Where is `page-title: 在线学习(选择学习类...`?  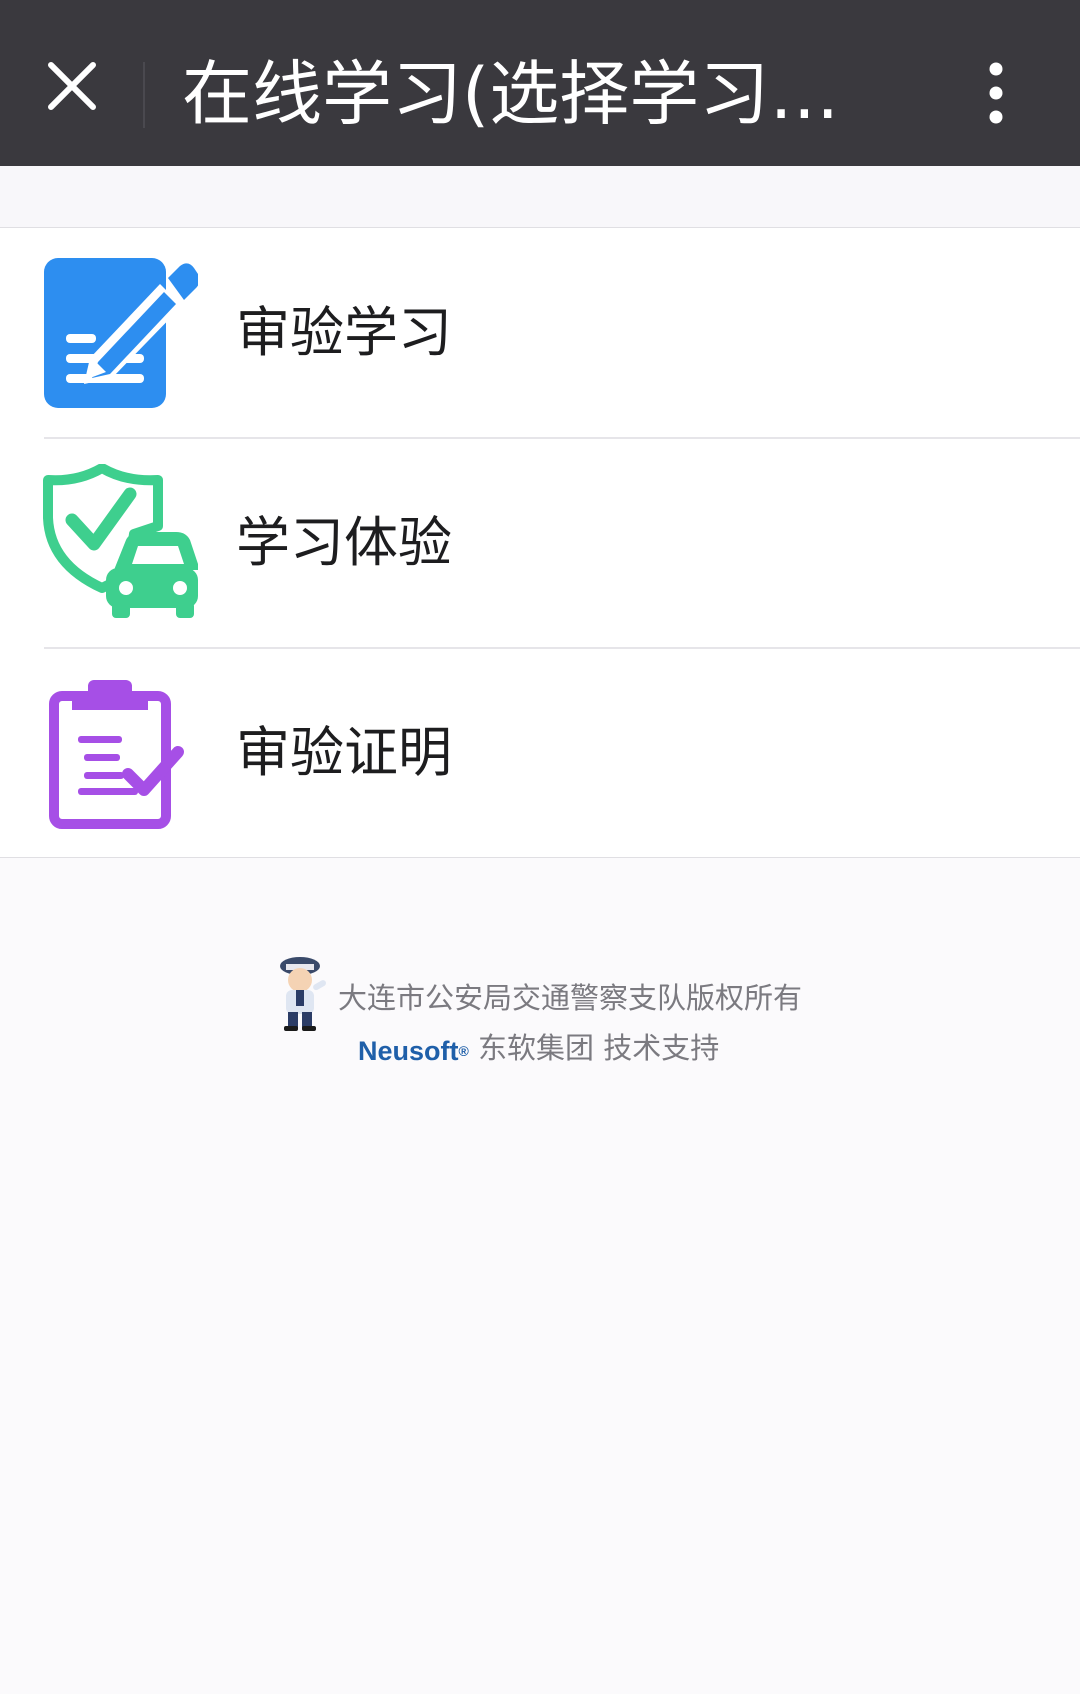
page-title: 在线学习(选择学习类... is located at coordinates (542, 94).